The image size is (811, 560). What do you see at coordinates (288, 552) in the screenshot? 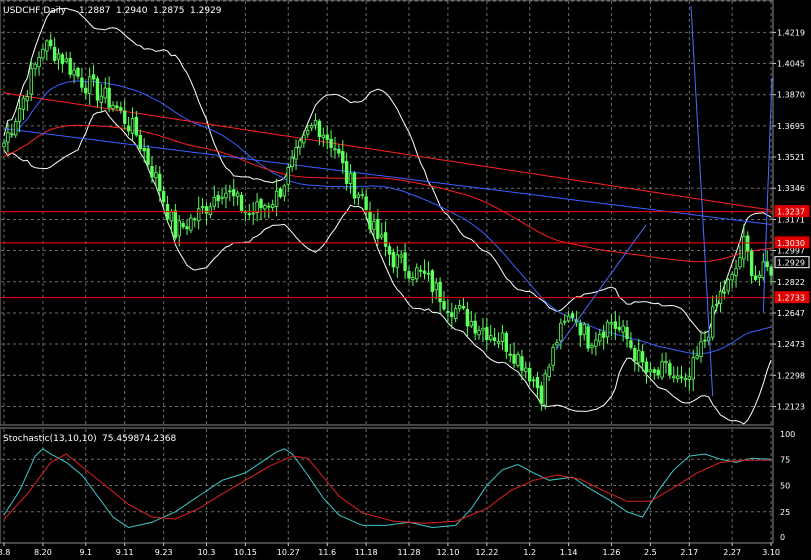
I see `time-tick-label: 10.27` at bounding box center [288, 552].